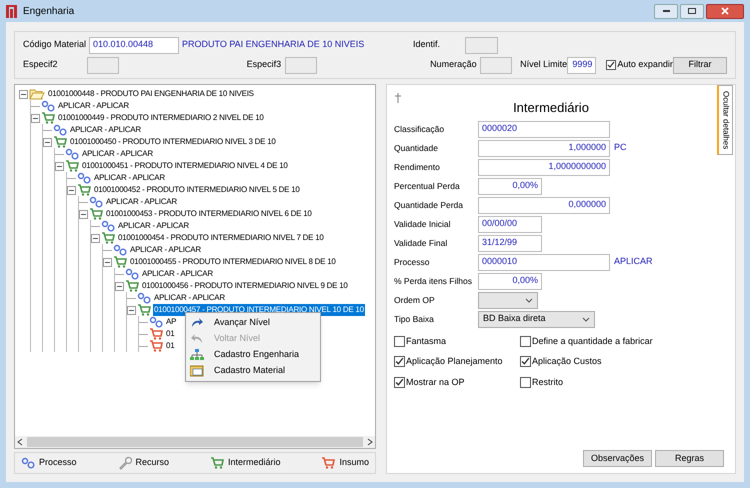  I want to click on auto-expand-checkbox: Auto expandir, so click(639, 65).